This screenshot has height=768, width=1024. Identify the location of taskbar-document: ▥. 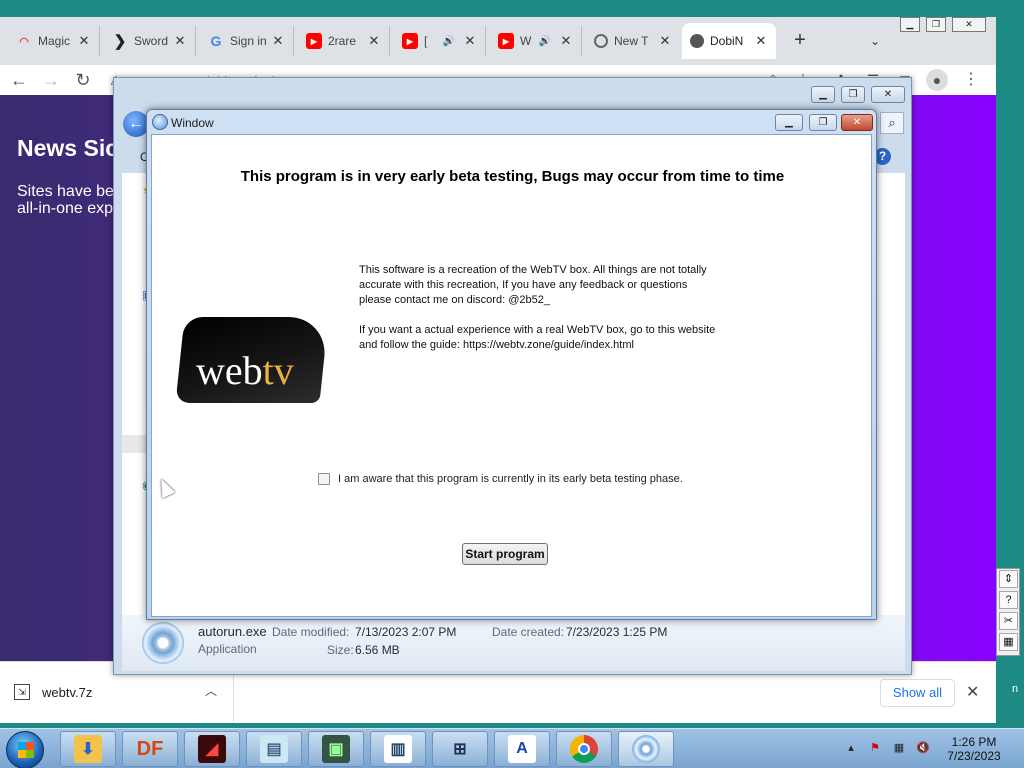
(398, 749).